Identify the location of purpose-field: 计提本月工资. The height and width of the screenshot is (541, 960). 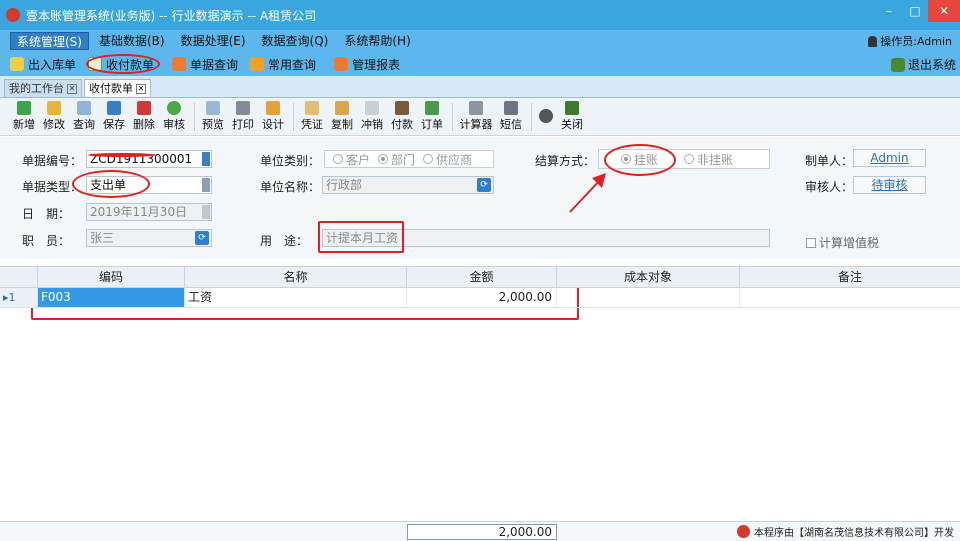
(546, 238).